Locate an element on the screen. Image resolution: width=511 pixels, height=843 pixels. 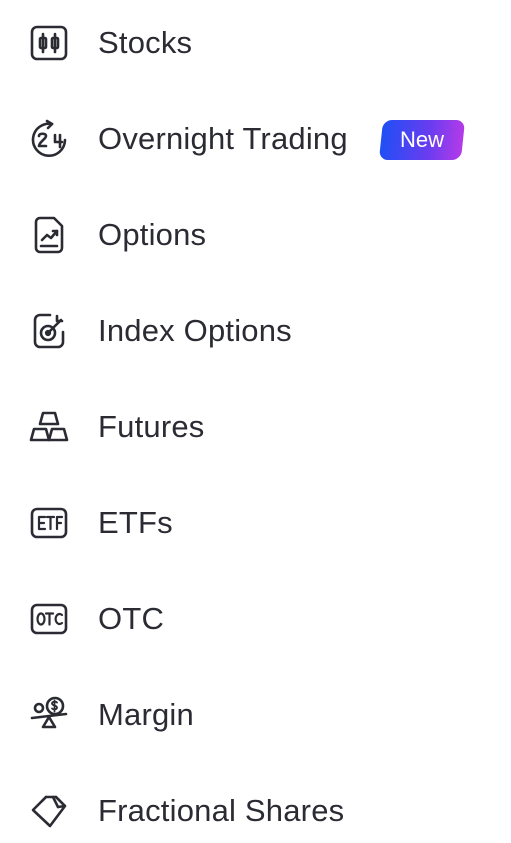
etf-icon is located at coordinates (49, 523).